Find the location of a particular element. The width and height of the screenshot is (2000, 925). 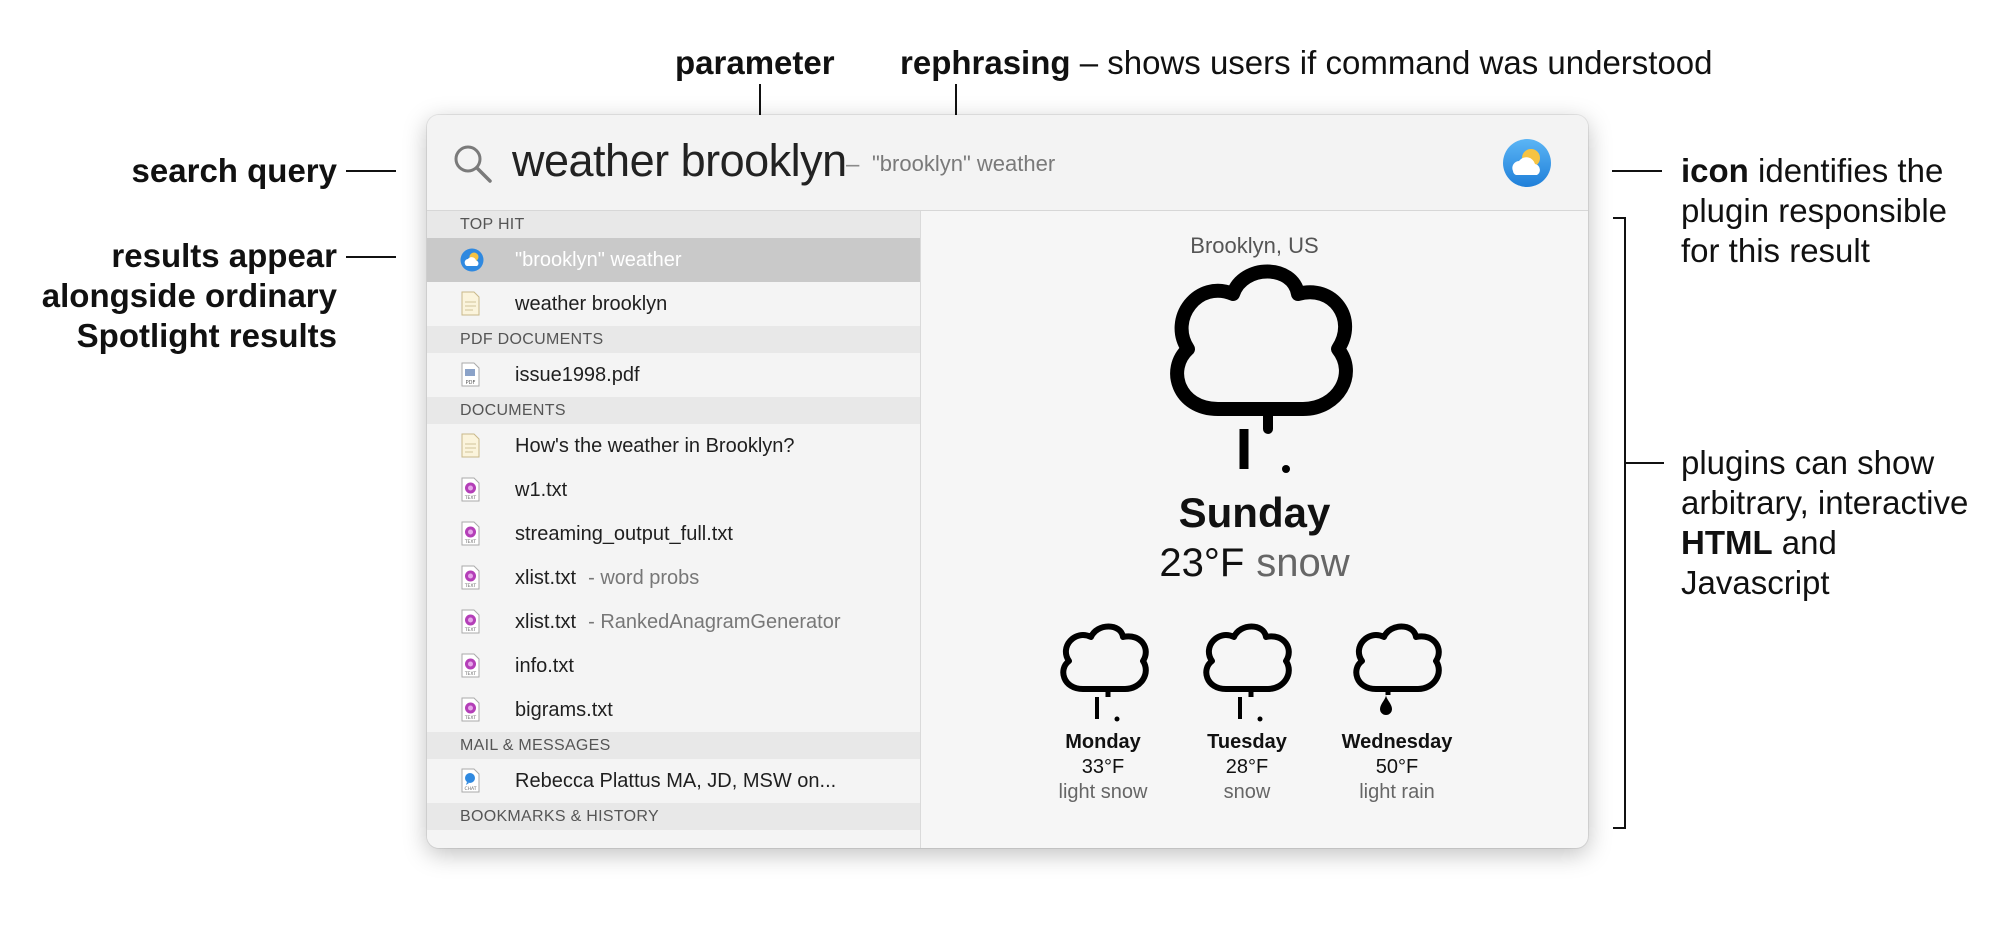

annotation-parameter: parameter is located at coordinates (755, 62).